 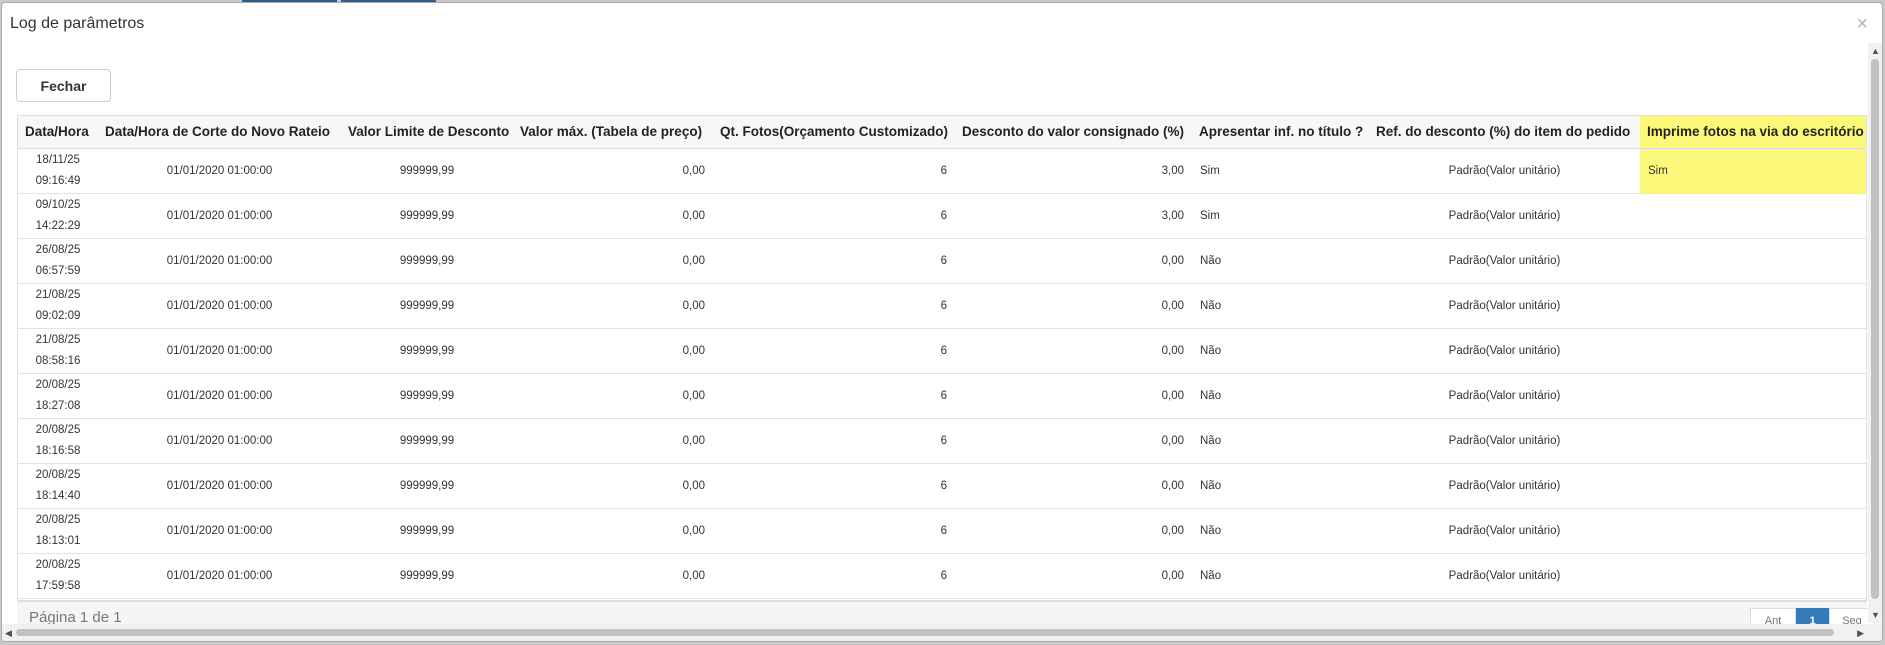 What do you see at coordinates (8, 633) in the screenshot?
I see `scroll-left-icon: ◀` at bounding box center [8, 633].